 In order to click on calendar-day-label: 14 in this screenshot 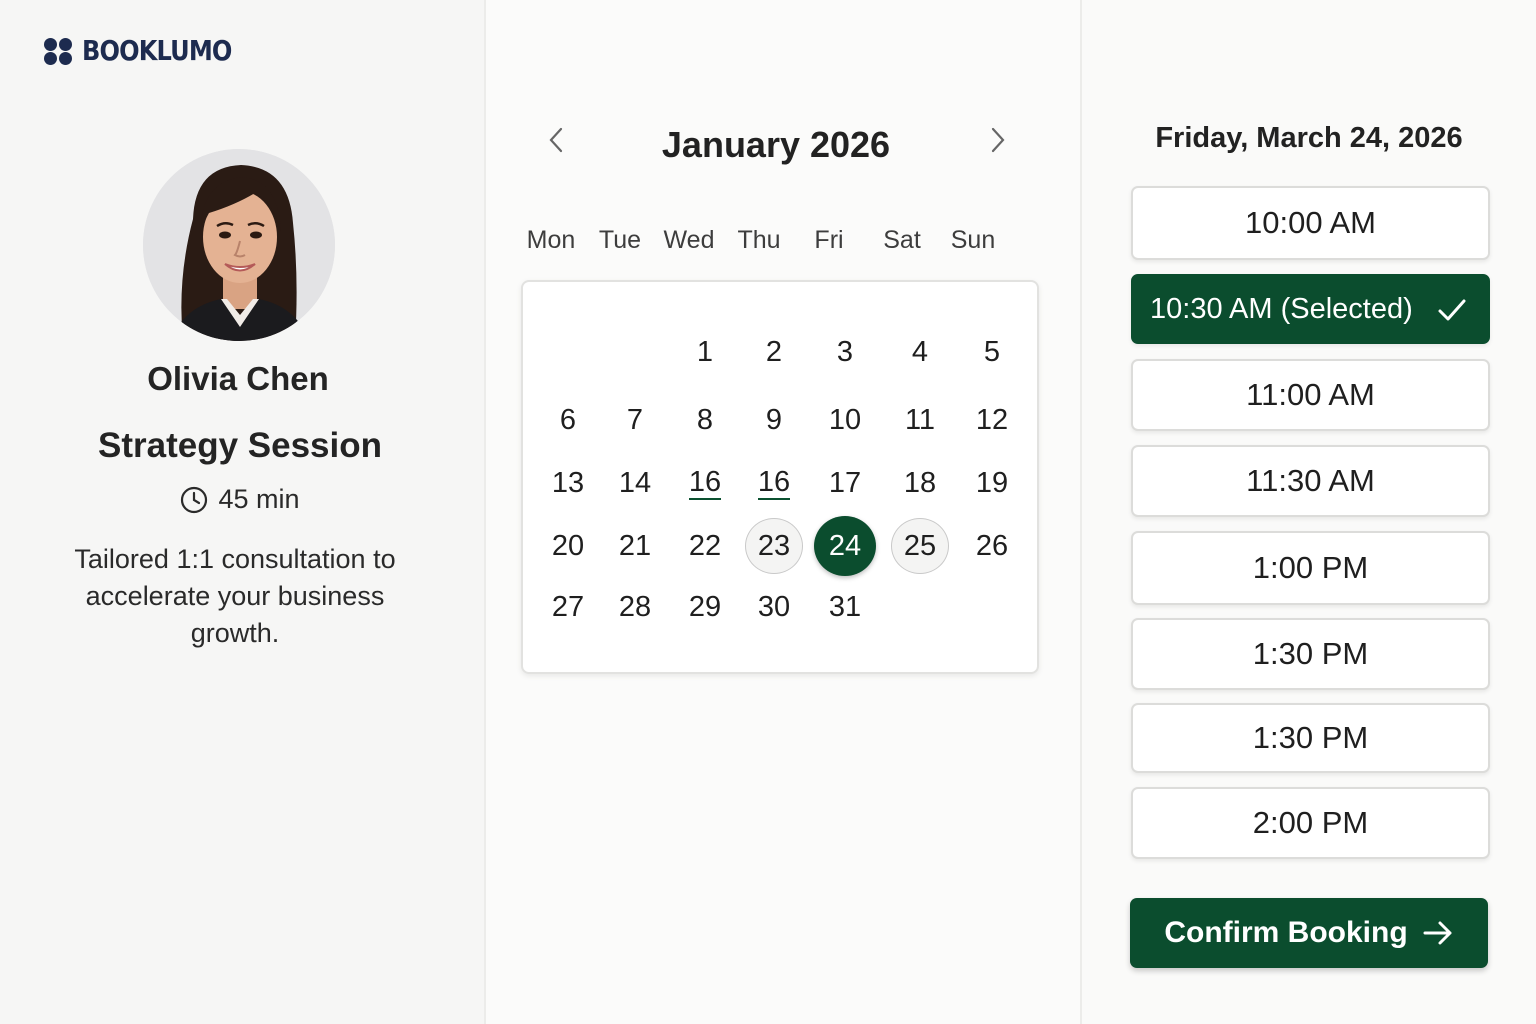, I will do `click(635, 482)`.